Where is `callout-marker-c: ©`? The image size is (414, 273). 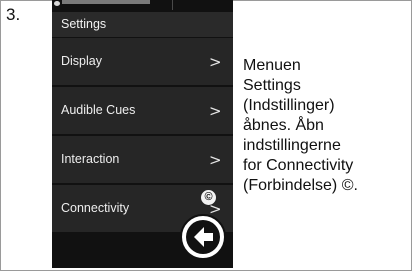
callout-marker-c: © is located at coordinates (208, 197).